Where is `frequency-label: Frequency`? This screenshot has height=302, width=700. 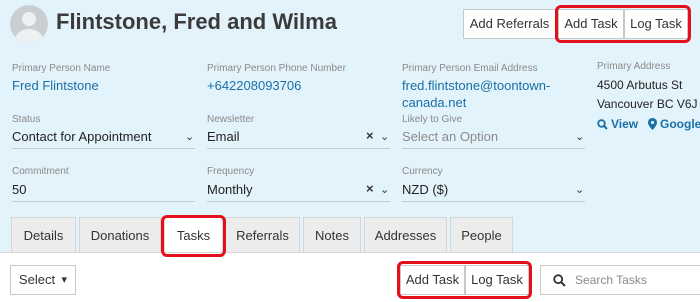 frequency-label: Frequency is located at coordinates (231, 171).